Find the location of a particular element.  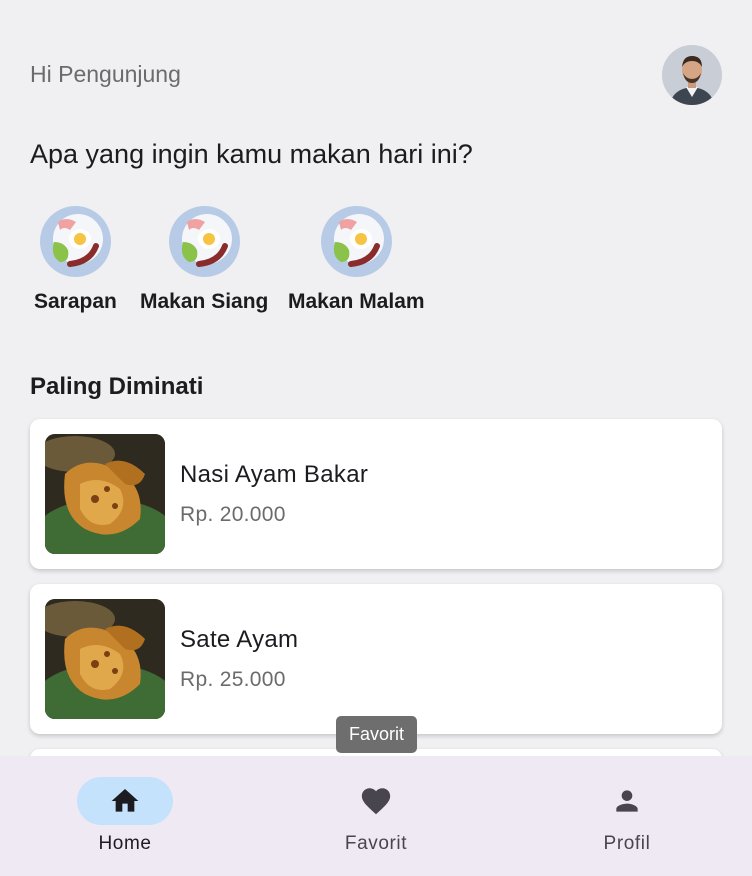

category-sarapan: Sarapan is located at coordinates (75, 260).